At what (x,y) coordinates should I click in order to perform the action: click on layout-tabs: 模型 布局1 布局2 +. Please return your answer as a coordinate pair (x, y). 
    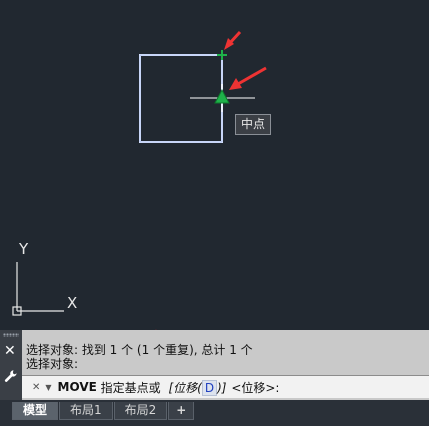
    Looking at the image, I should click on (214, 413).